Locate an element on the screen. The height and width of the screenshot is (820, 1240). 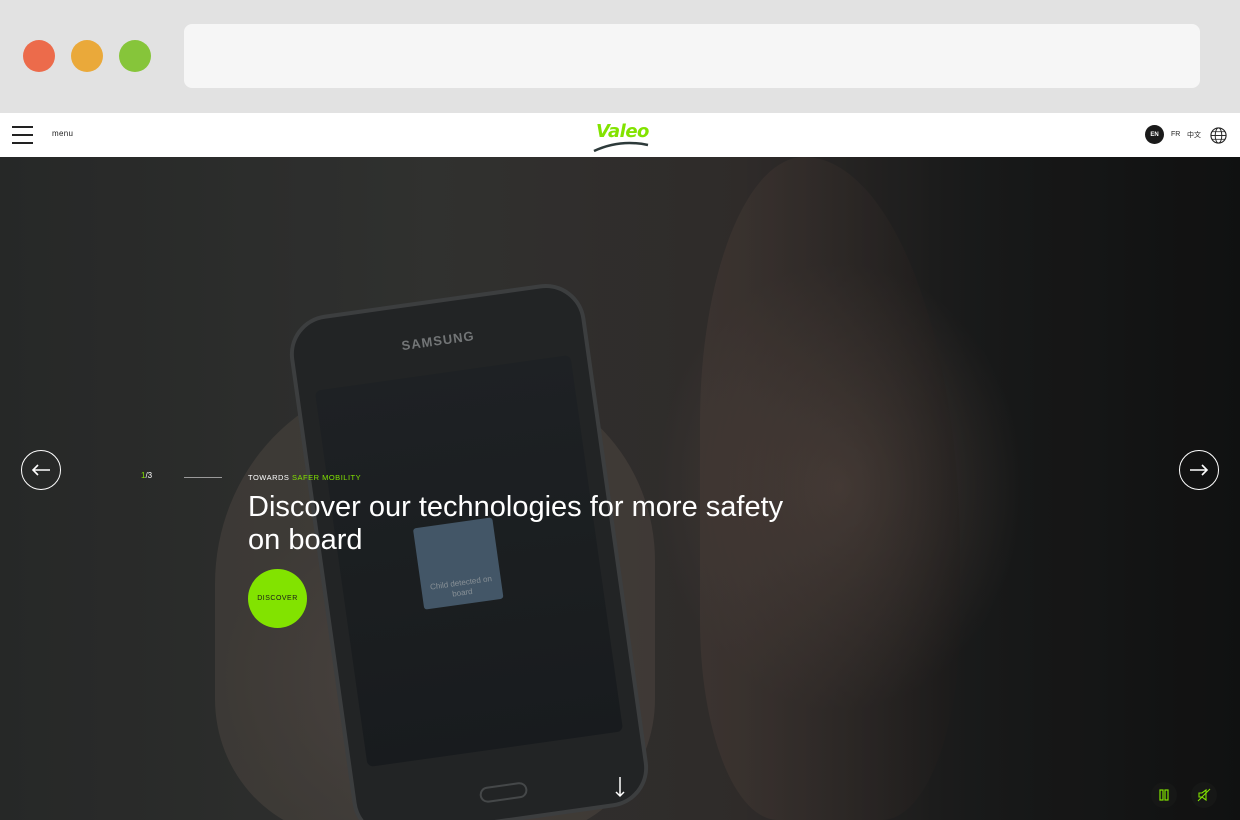
mute-button is located at coordinates (1204, 795).